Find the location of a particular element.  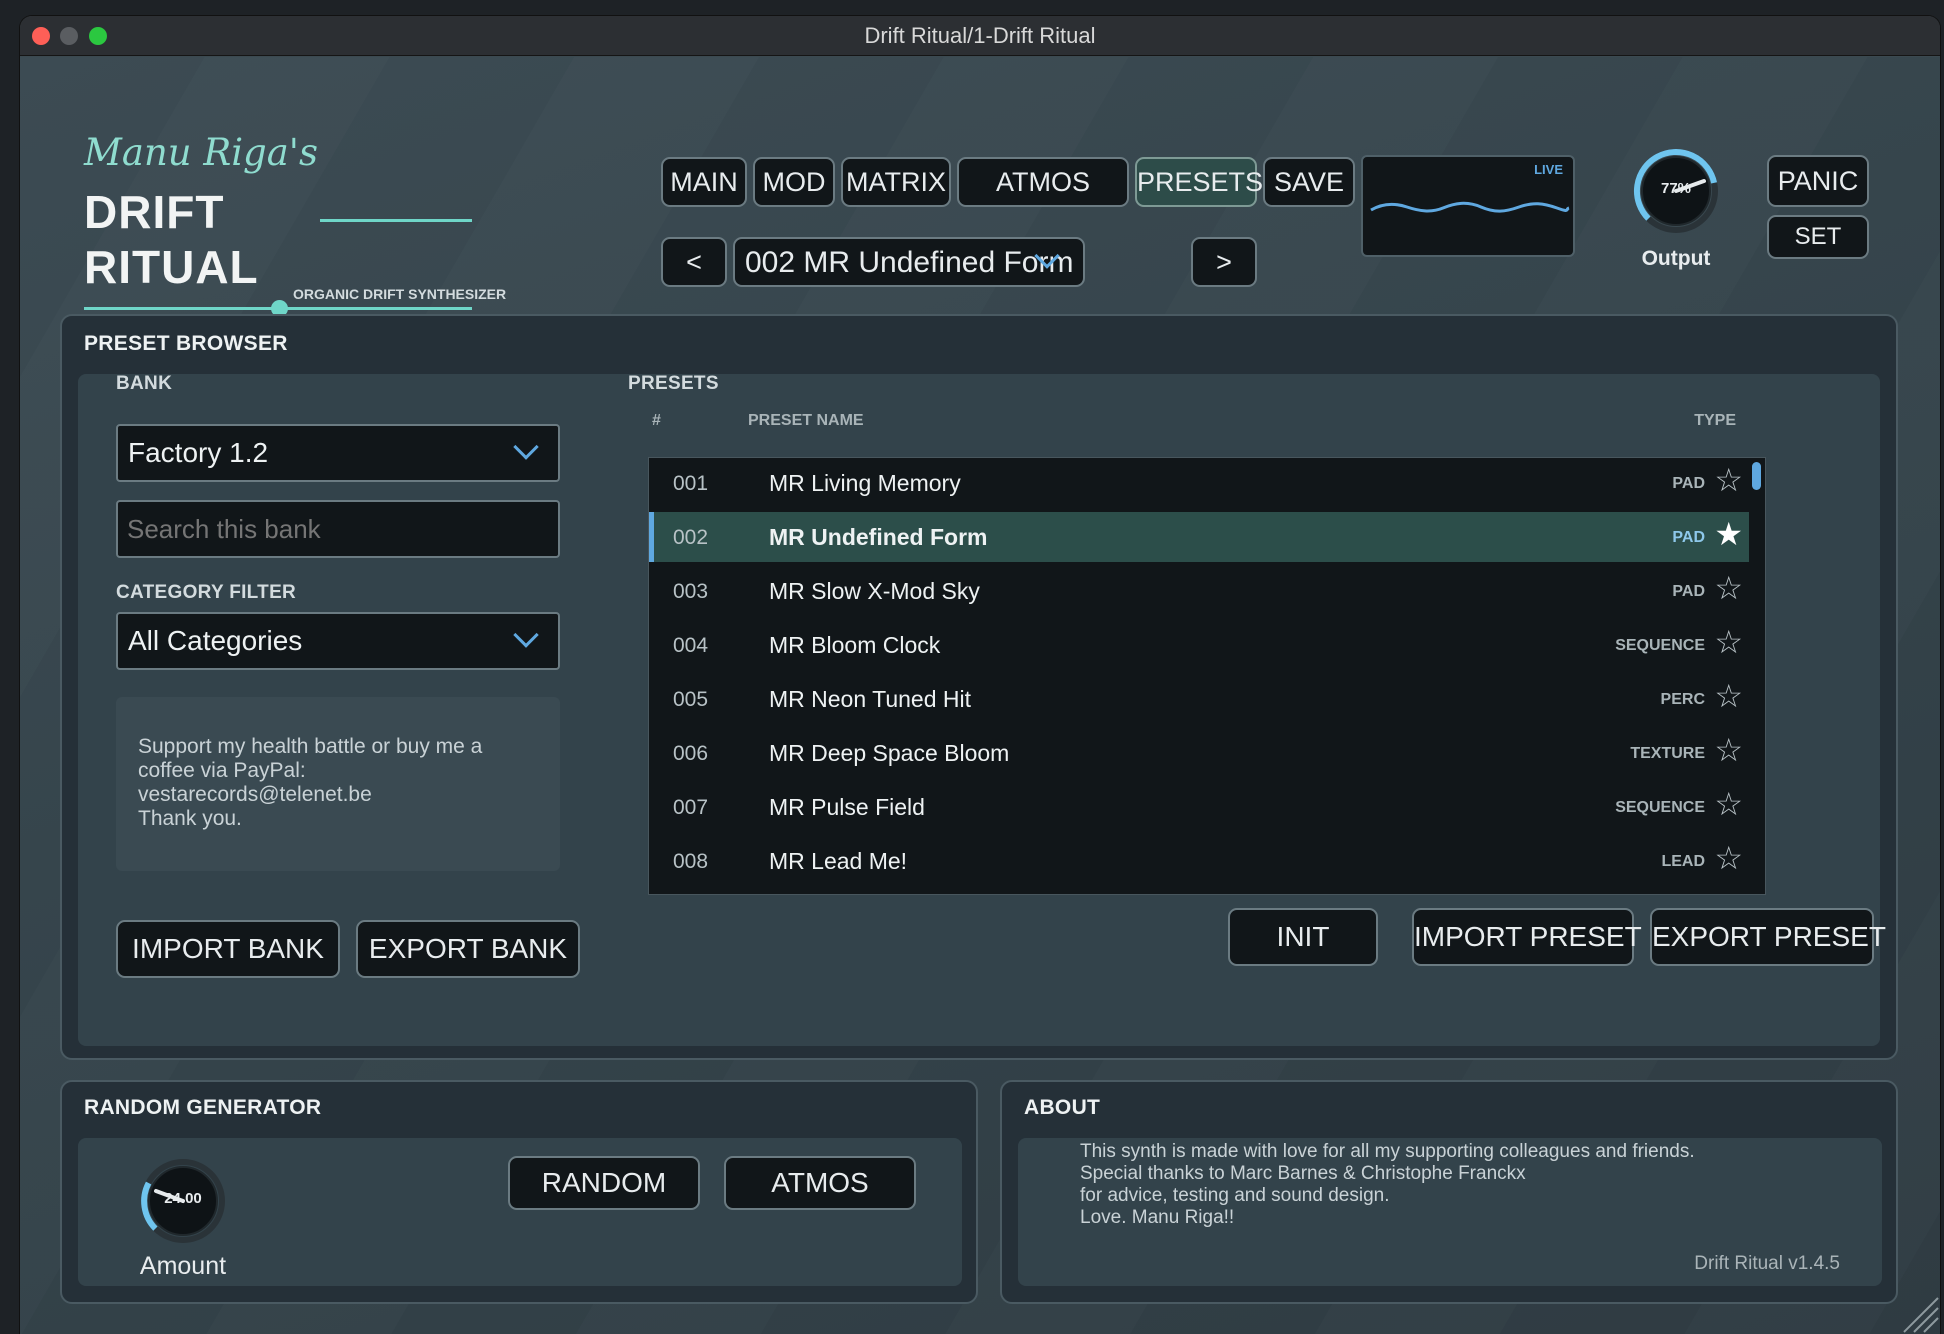

amount-label: Amount is located at coordinates (183, 1266).